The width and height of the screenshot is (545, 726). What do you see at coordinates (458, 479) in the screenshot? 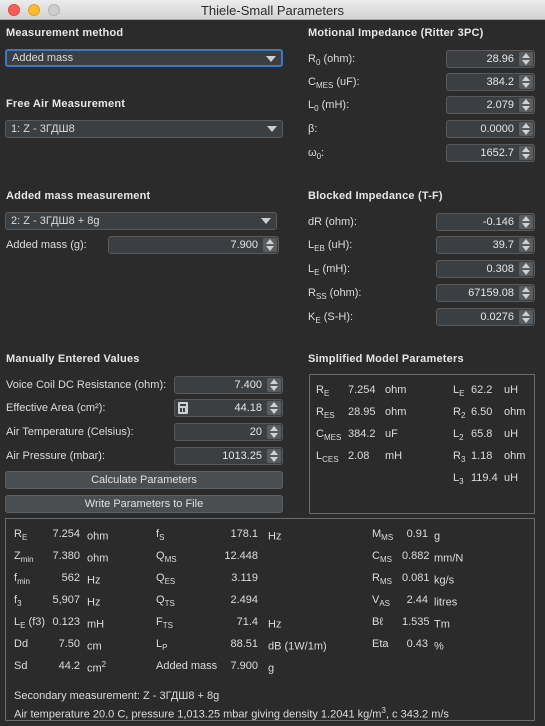
I see `simplified-right-4-label: L3` at bounding box center [458, 479].